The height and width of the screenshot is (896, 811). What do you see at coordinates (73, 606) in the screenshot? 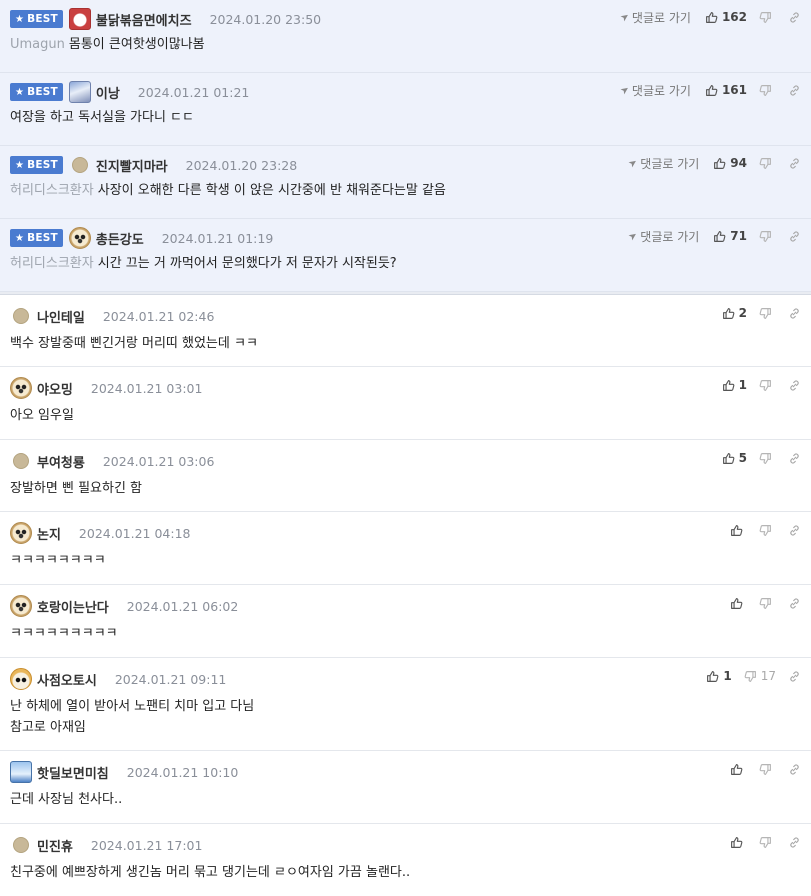
I see `nickname: 호랑이는난다` at bounding box center [73, 606].